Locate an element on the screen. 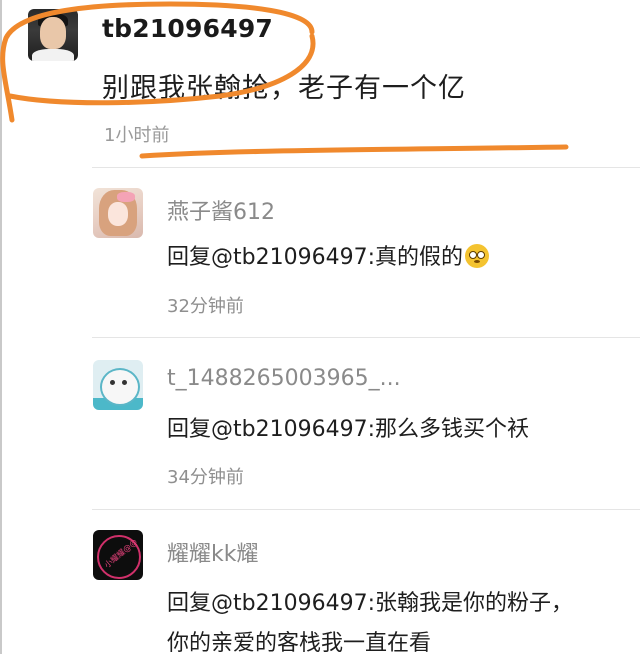 This screenshot has width=640, height=654. reply-time: 32分钟前 is located at coordinates (205, 306).